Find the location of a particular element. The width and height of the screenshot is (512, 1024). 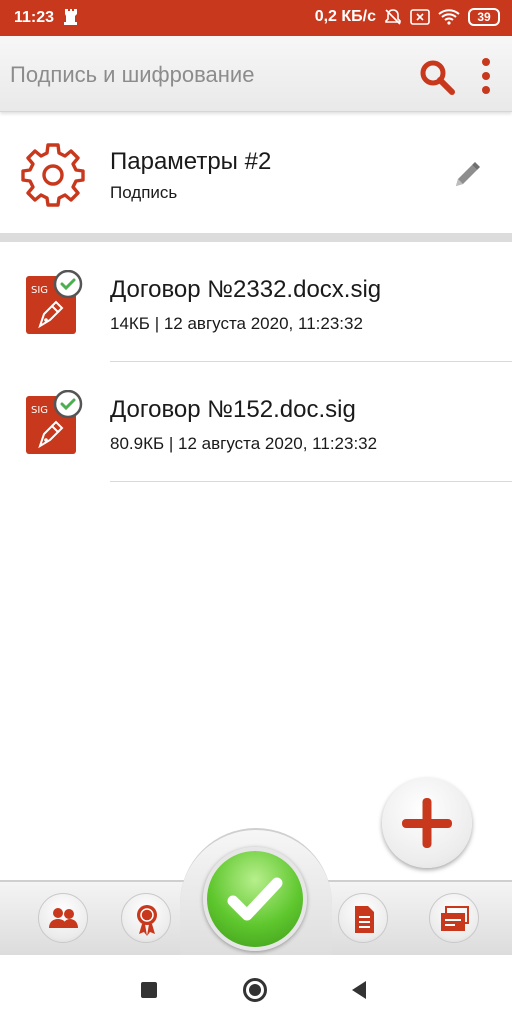

windows-icon is located at coordinates (455, 918).